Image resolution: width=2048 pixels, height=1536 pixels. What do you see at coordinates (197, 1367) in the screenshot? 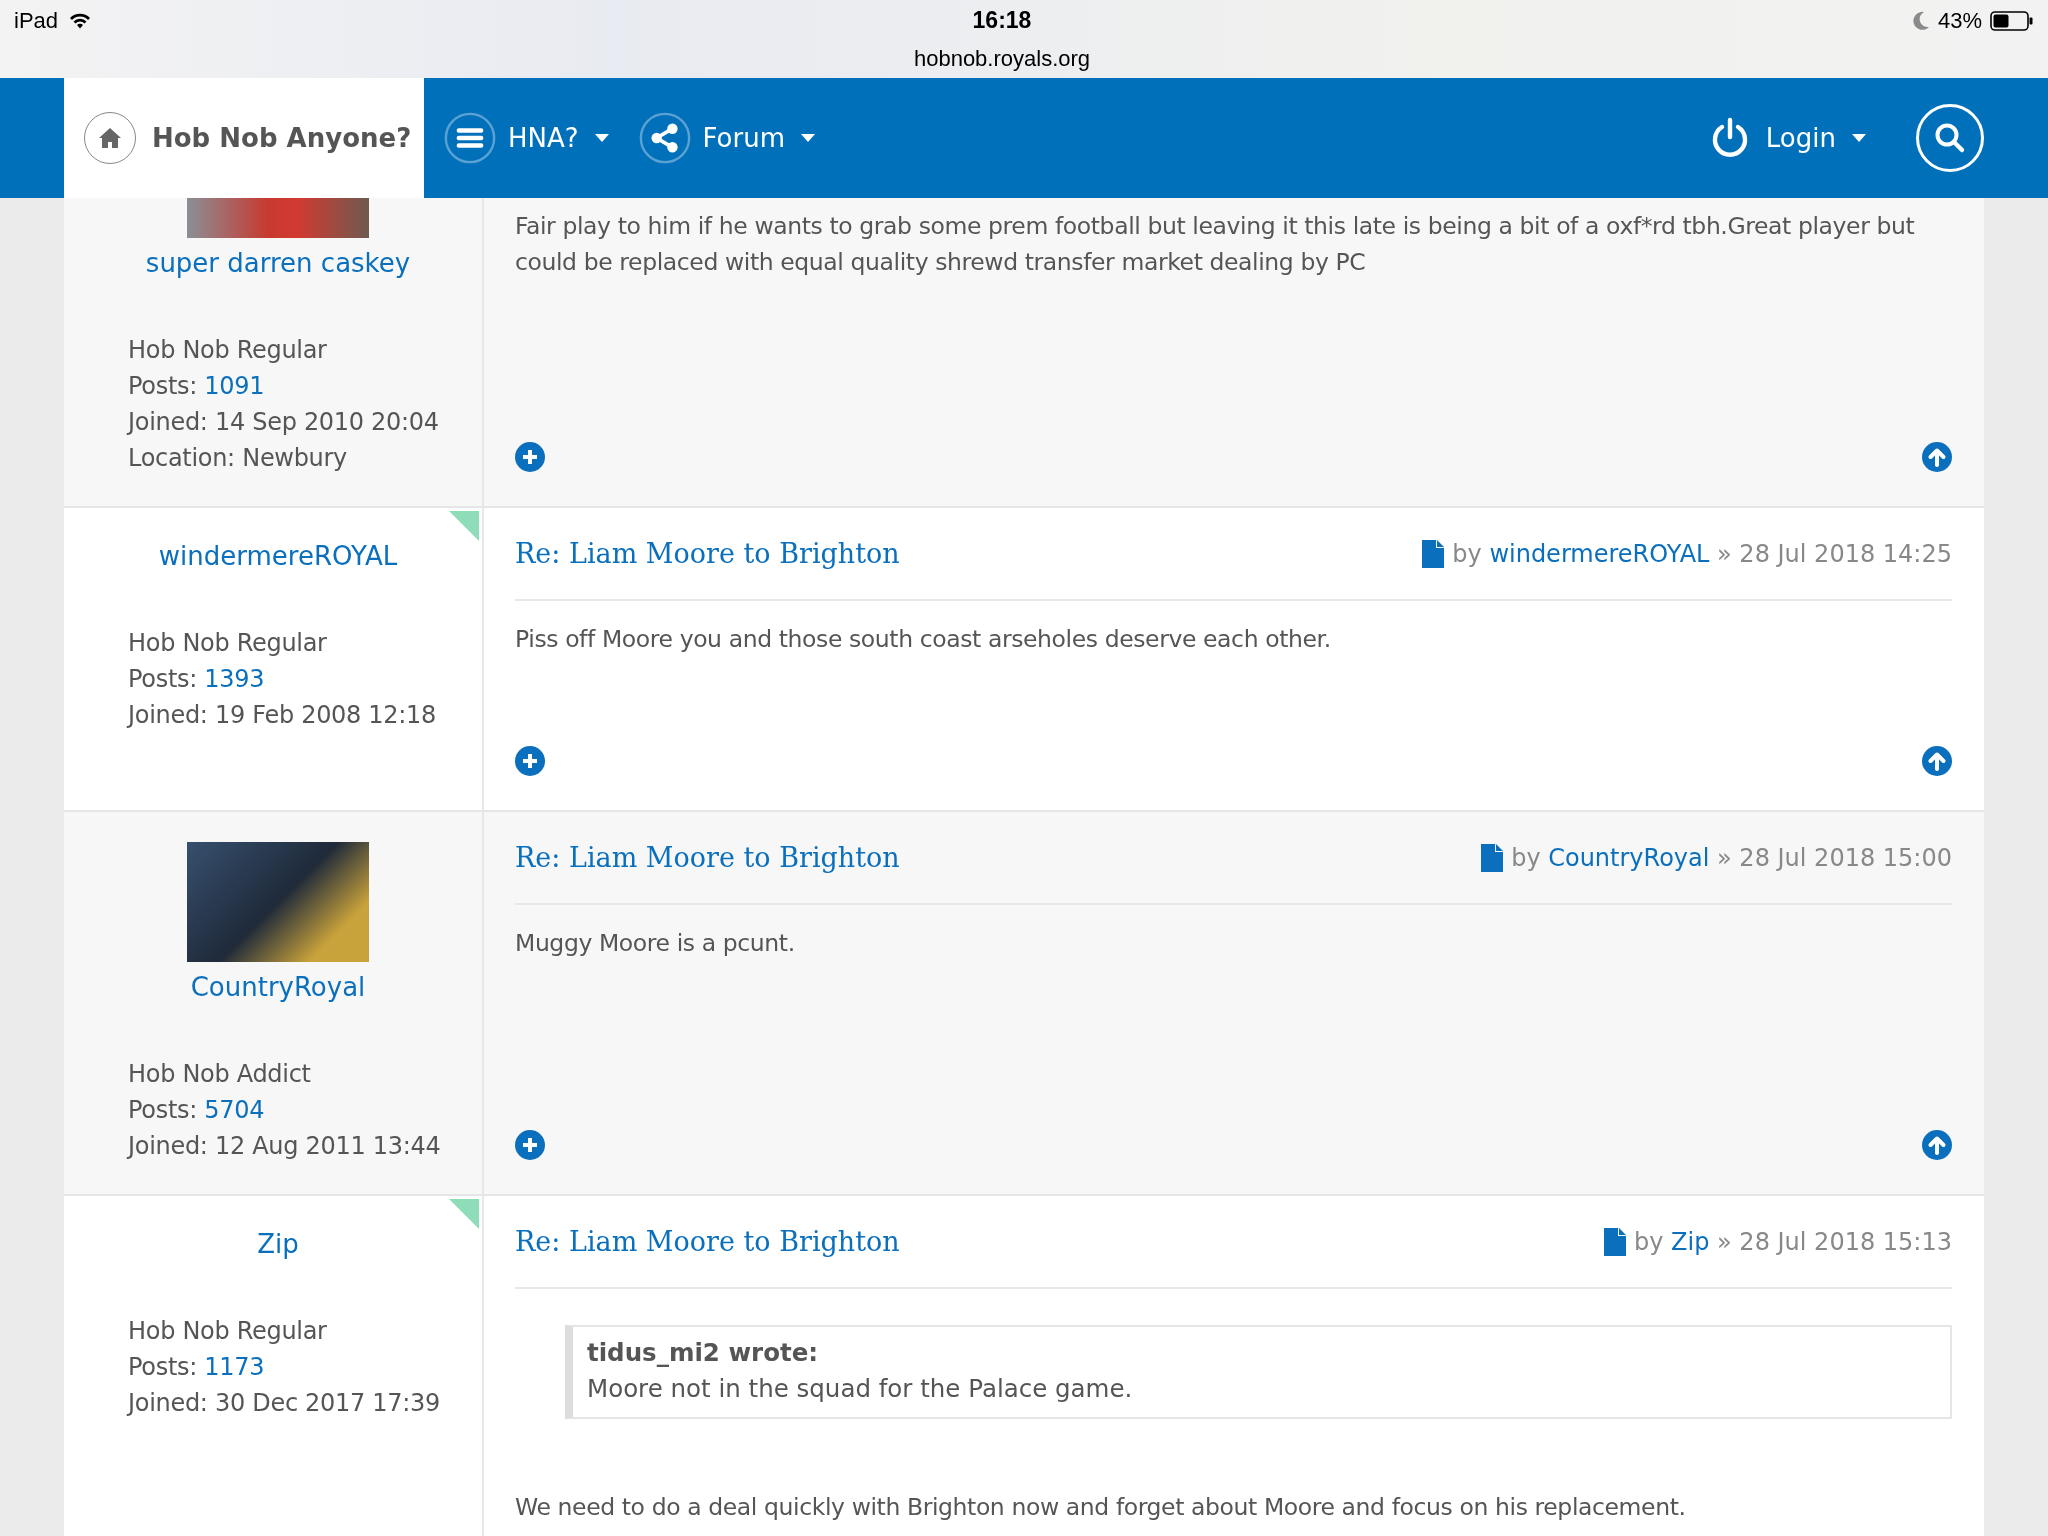
I see `post-count: Posts: 1173` at bounding box center [197, 1367].